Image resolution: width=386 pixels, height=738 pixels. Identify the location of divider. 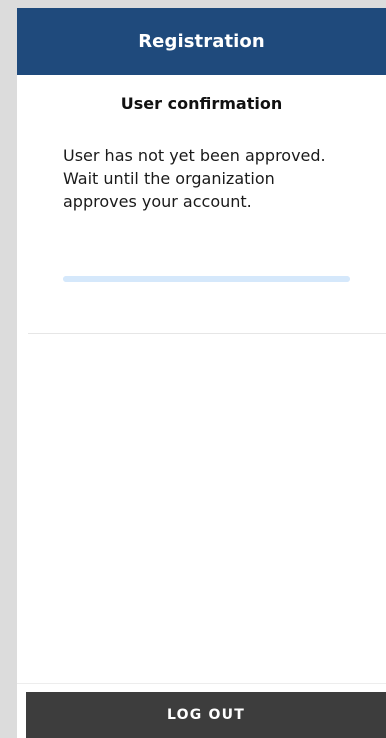
(207, 333).